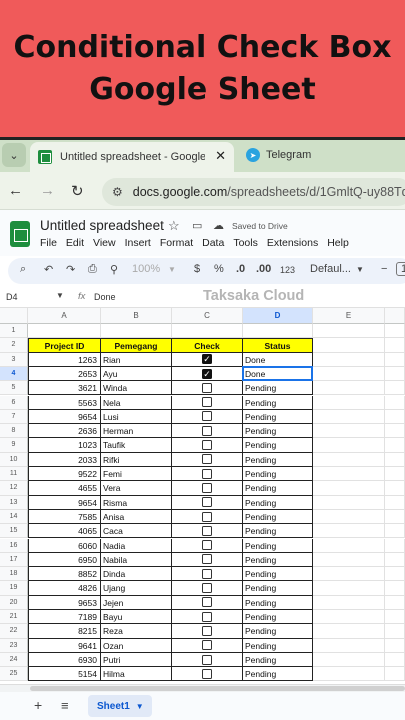  Describe the element at coordinates (105, 297) in the screenshot. I see `formula-input: Done` at that location.